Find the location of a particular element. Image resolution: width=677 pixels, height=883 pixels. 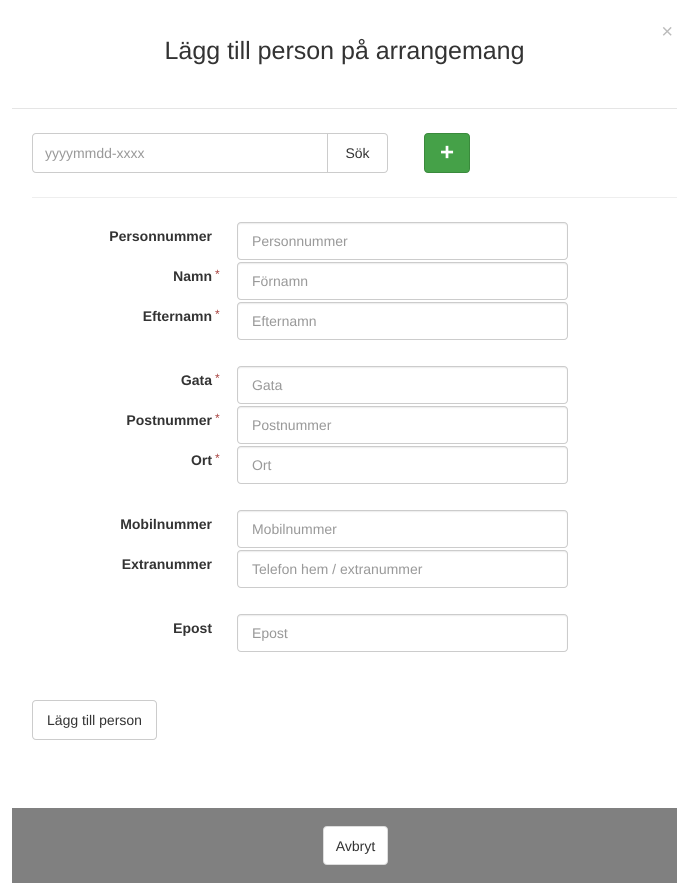

field-label: Epost is located at coordinates (192, 627).